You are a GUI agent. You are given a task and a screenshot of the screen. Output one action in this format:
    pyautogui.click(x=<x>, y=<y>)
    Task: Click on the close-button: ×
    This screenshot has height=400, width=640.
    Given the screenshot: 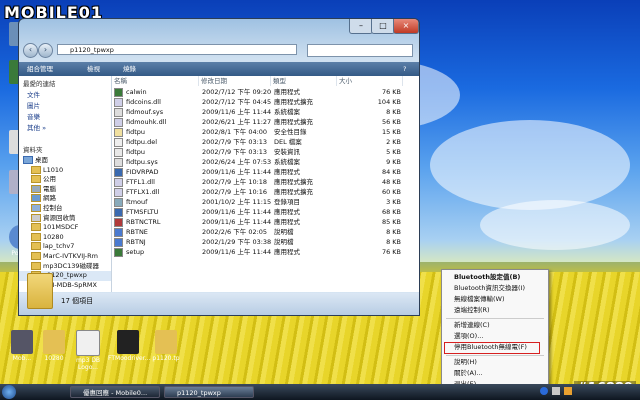 What is the action you would take?
    pyautogui.click(x=406, y=26)
    